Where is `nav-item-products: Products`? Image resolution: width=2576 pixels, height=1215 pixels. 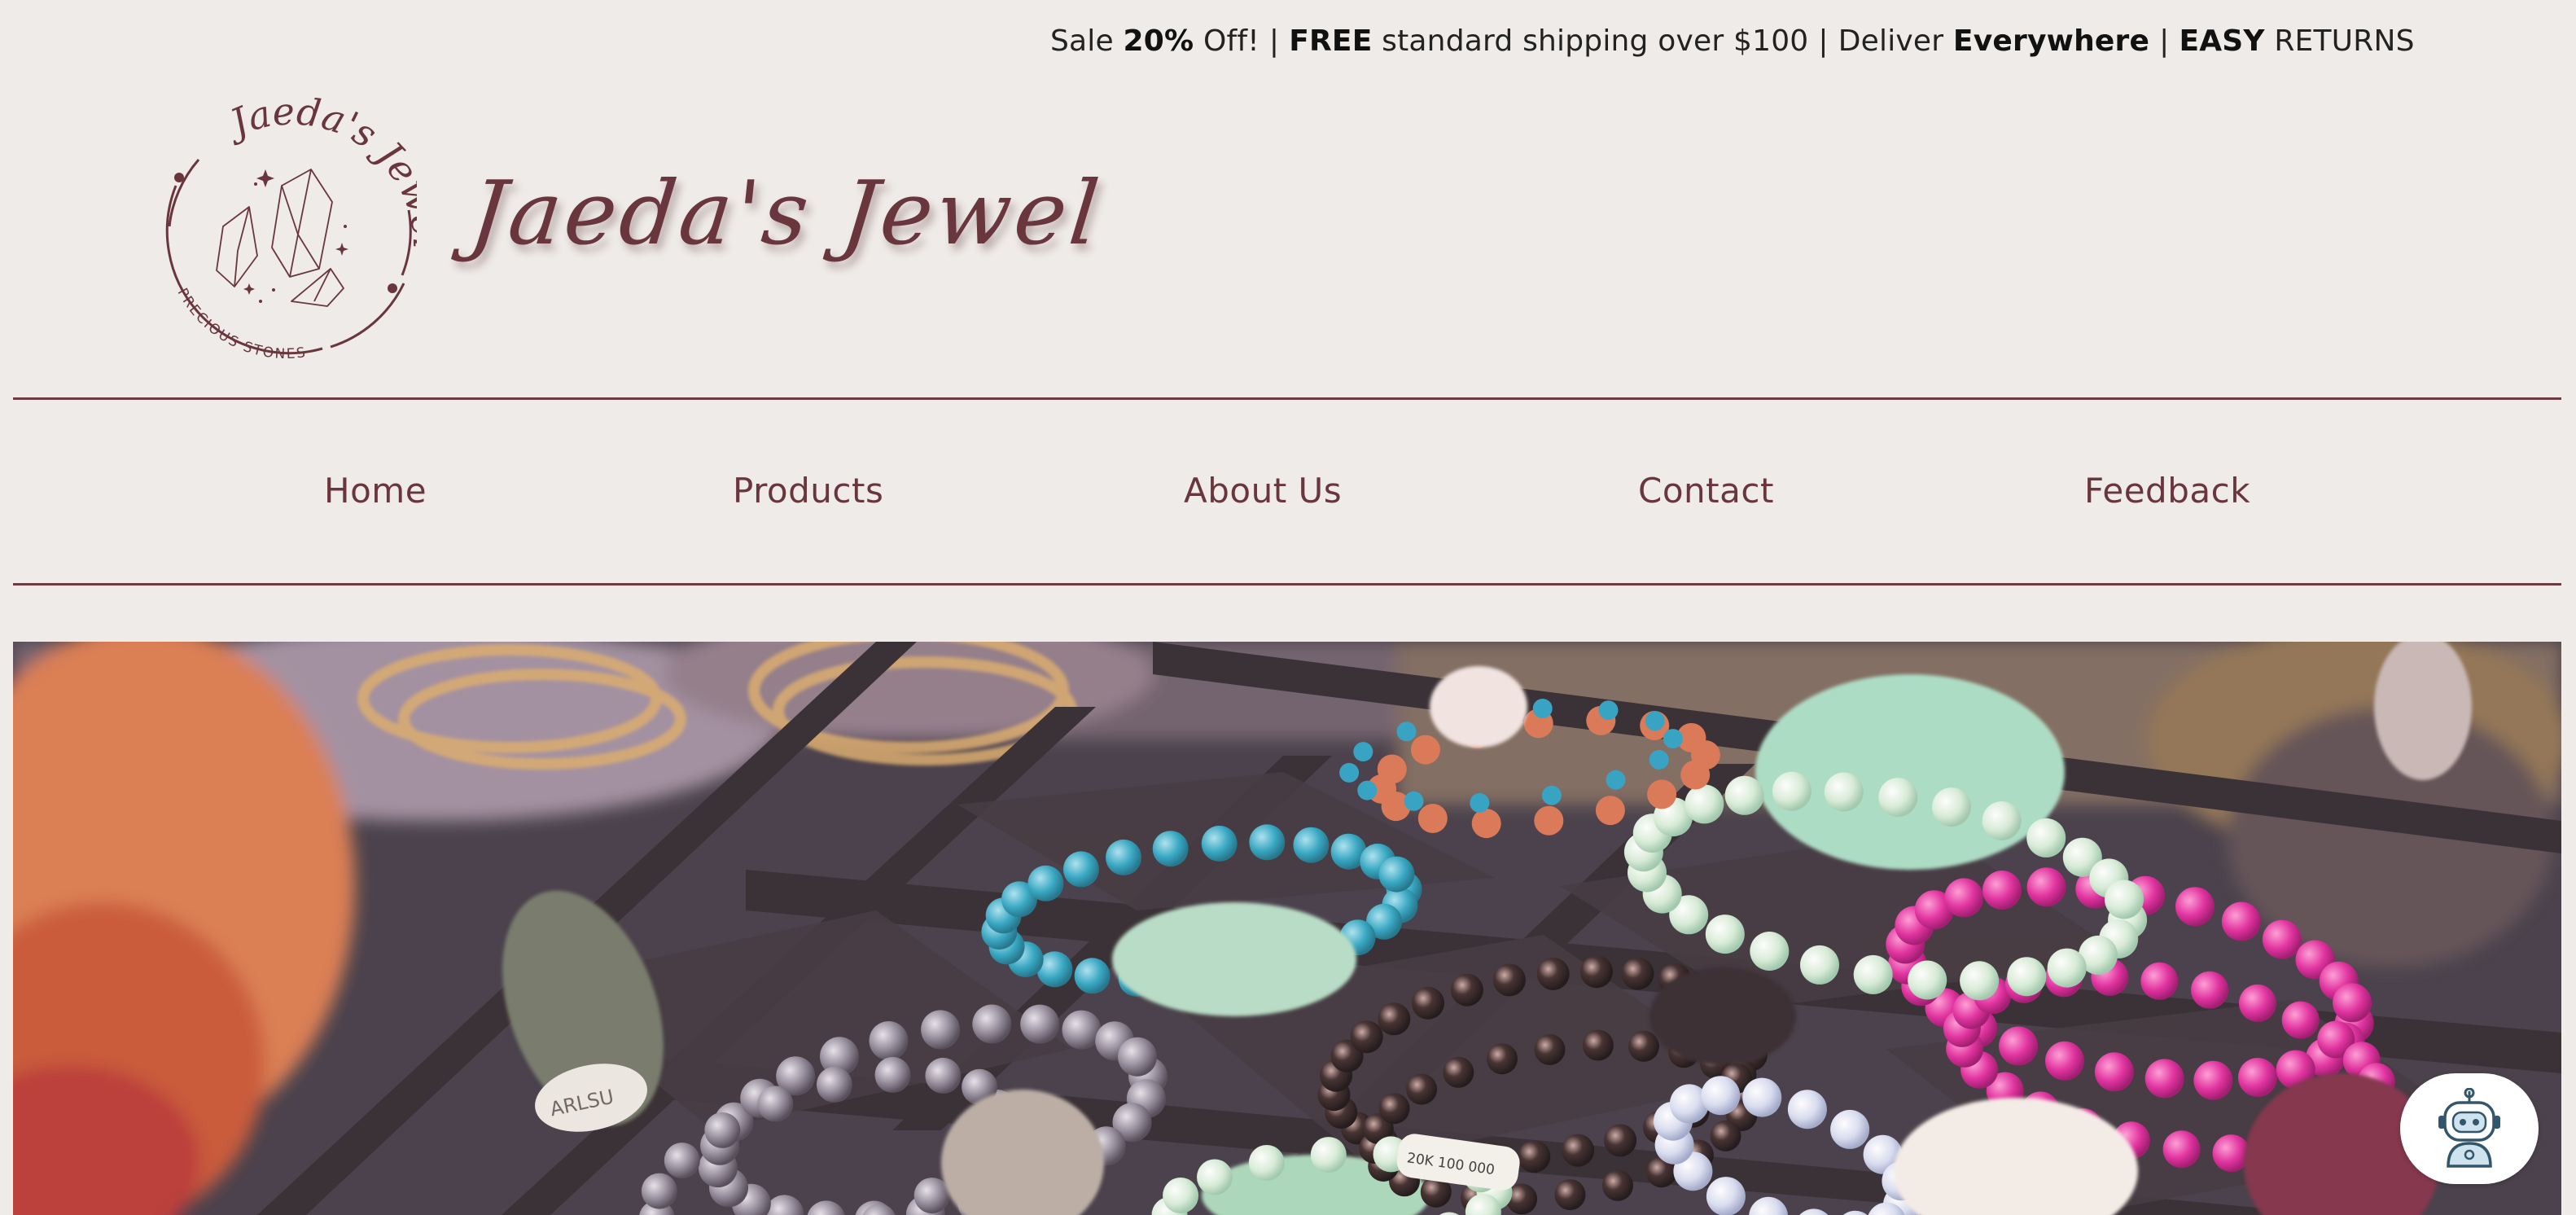 nav-item-products: Products is located at coordinates (808, 491).